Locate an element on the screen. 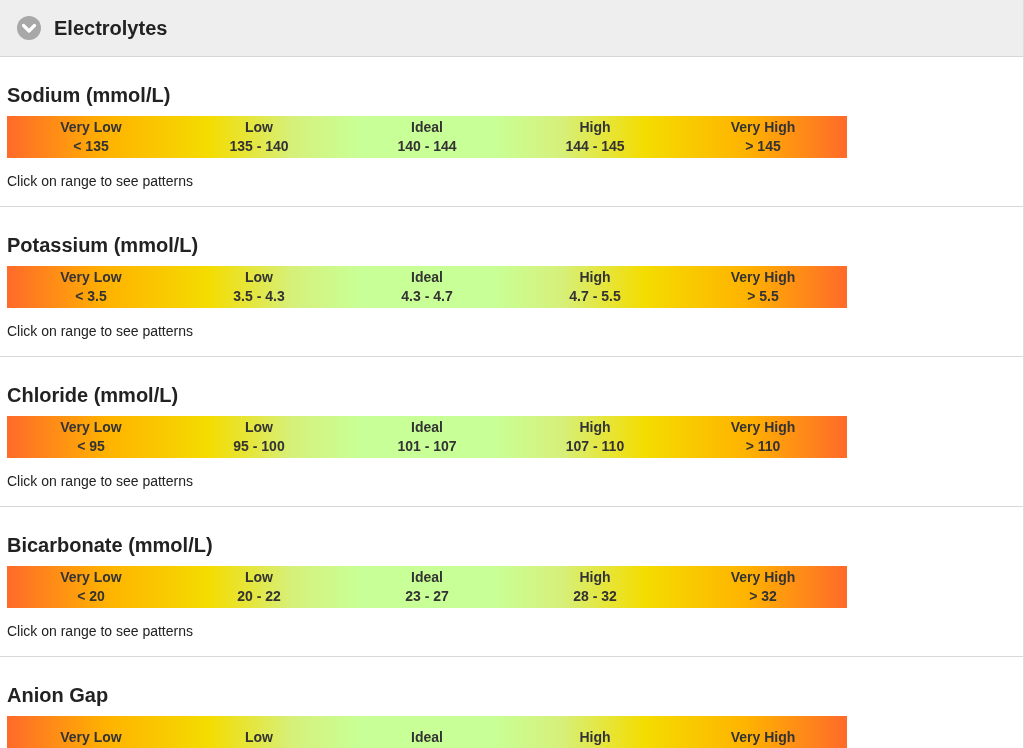 The image size is (1024, 748). range-segment: Ideal 4.3 - 4.7 is located at coordinates (427, 287).